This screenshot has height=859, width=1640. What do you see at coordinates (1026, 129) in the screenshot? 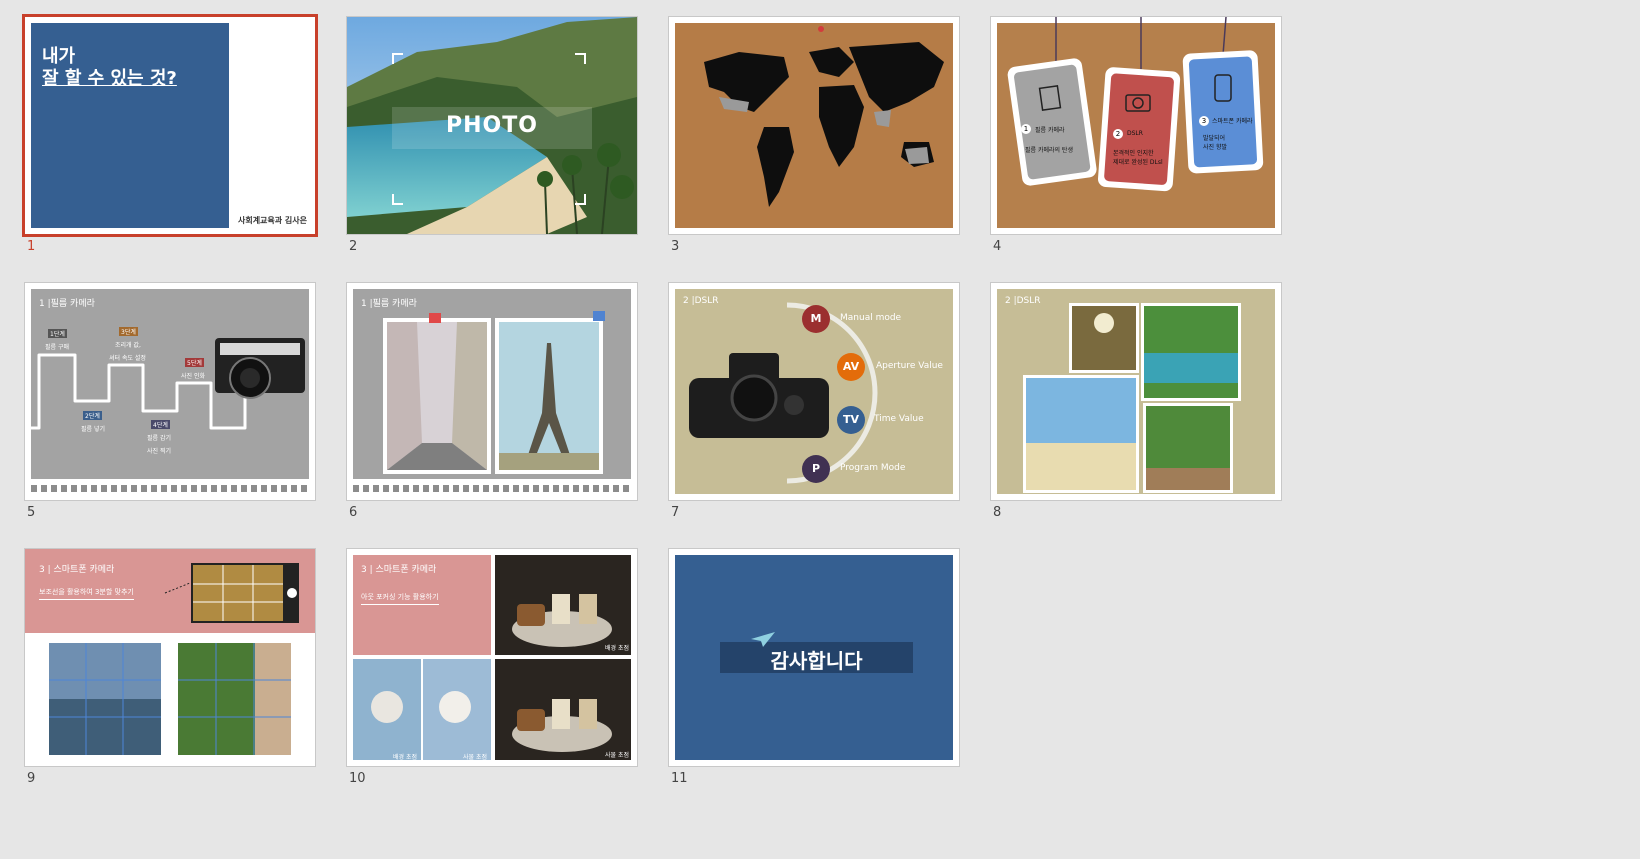
I see `tag-1-num: 1` at bounding box center [1026, 129].